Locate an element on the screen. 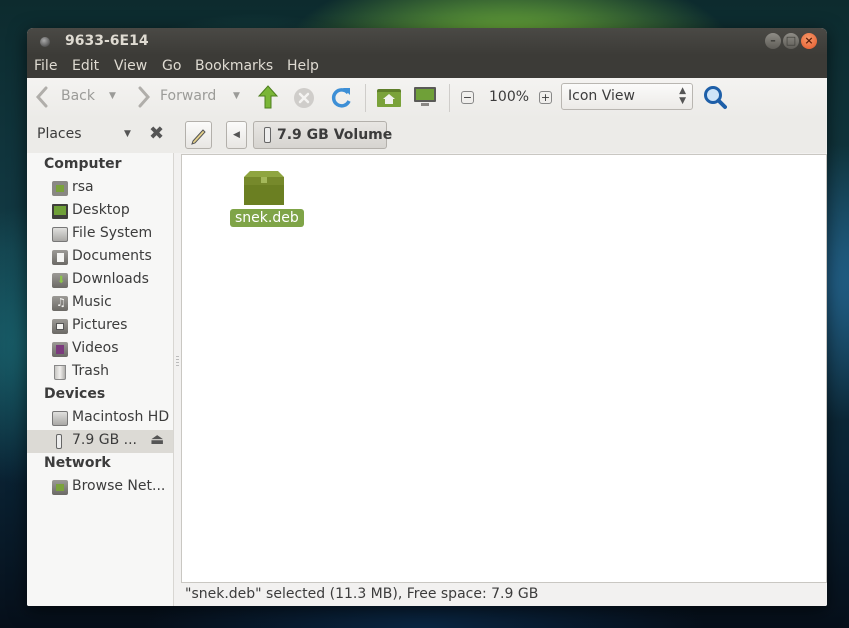 The height and width of the screenshot is (628, 849). sidebar-heading-network: Network is located at coordinates (77, 463).